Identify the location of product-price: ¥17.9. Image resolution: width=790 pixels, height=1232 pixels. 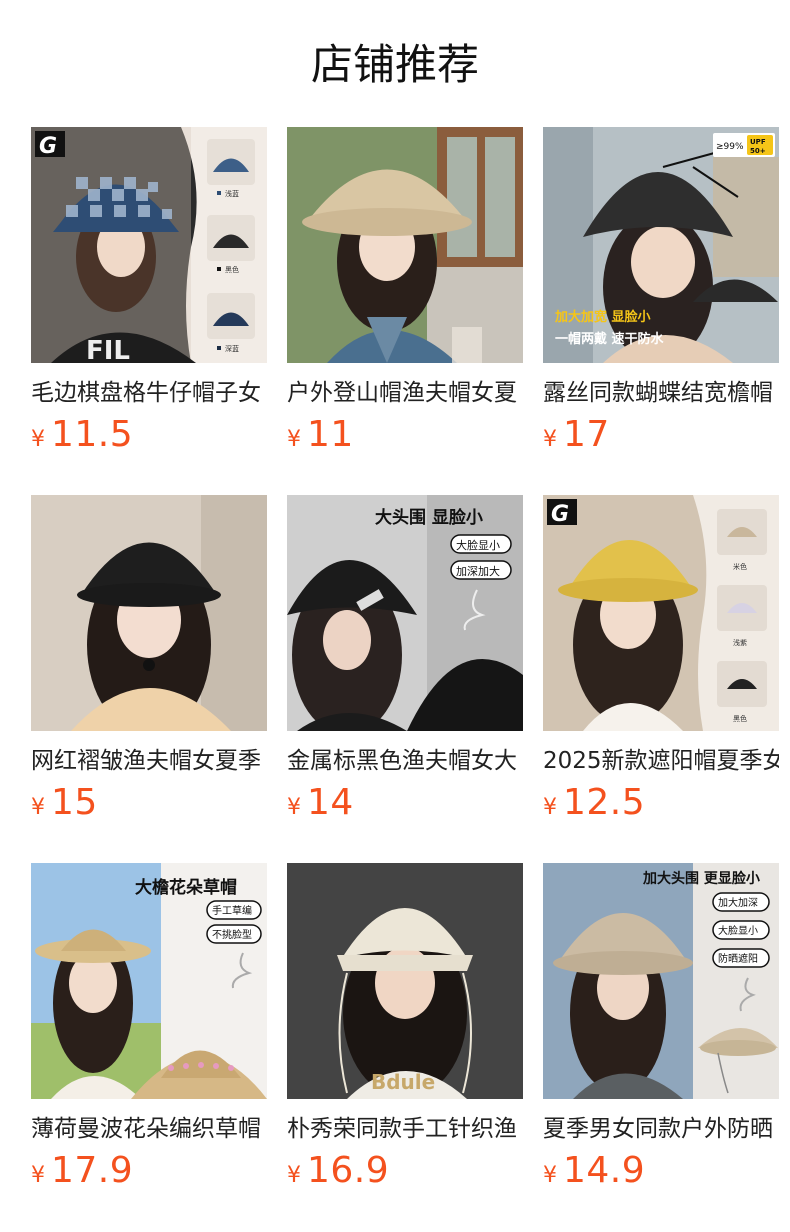
(82, 1171).